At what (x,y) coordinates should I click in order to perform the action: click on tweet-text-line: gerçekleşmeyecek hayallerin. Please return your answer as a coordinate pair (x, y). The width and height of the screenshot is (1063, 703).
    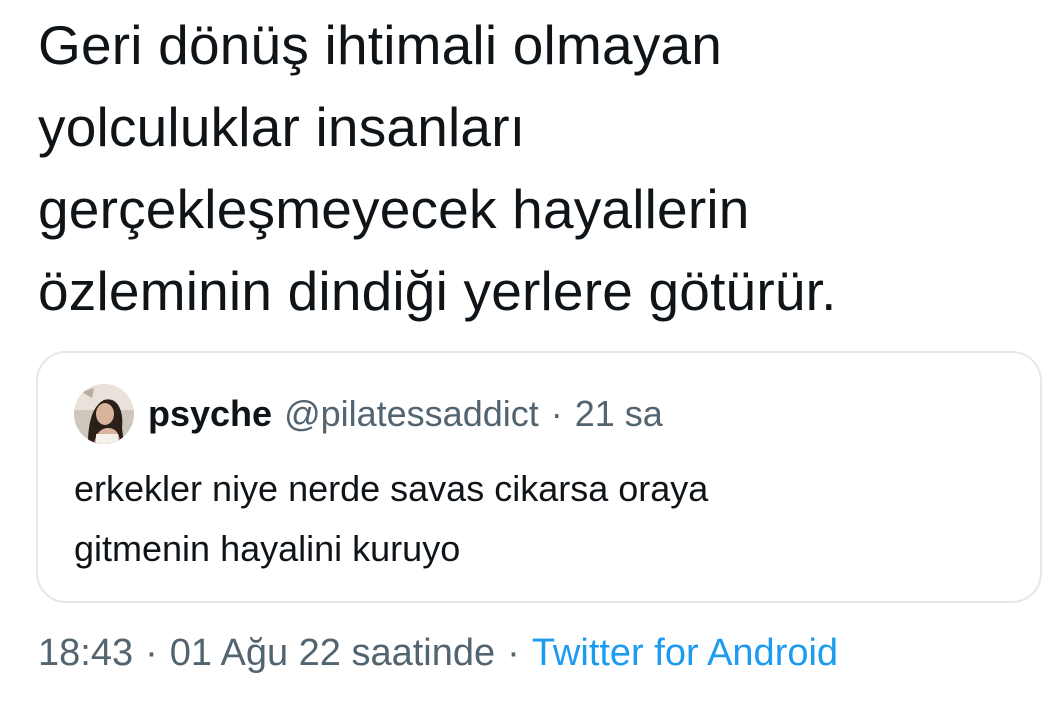
    Looking at the image, I should click on (394, 209).